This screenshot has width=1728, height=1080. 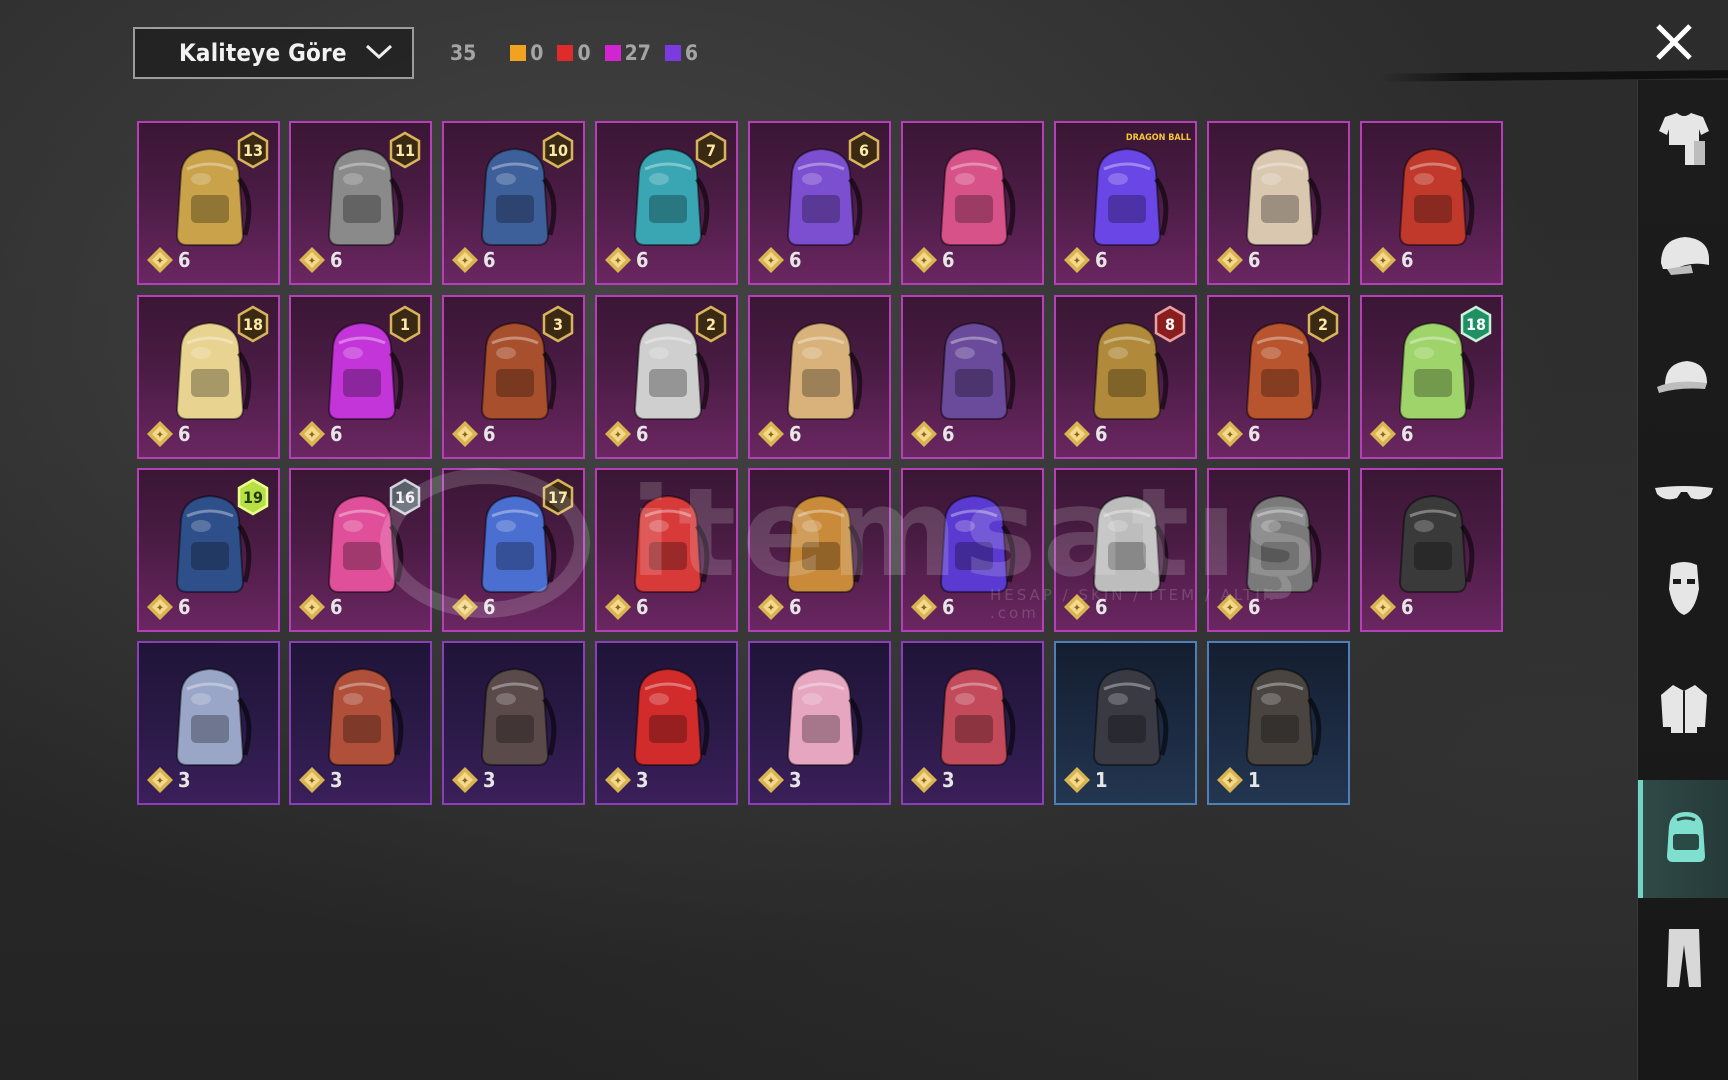 I want to click on item-tile: 1 ✦ 6, so click(x=360, y=377).